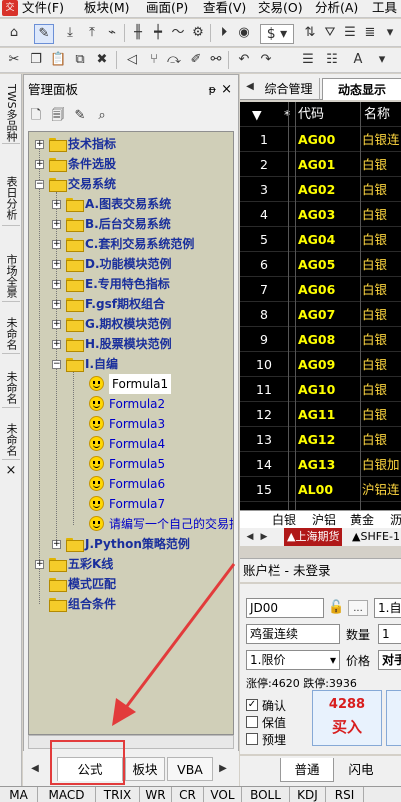 The image size is (401, 802). Describe the element at coordinates (320, 489) in the screenshot. I see `table-row: 15 AL00 沪铝连` at that location.